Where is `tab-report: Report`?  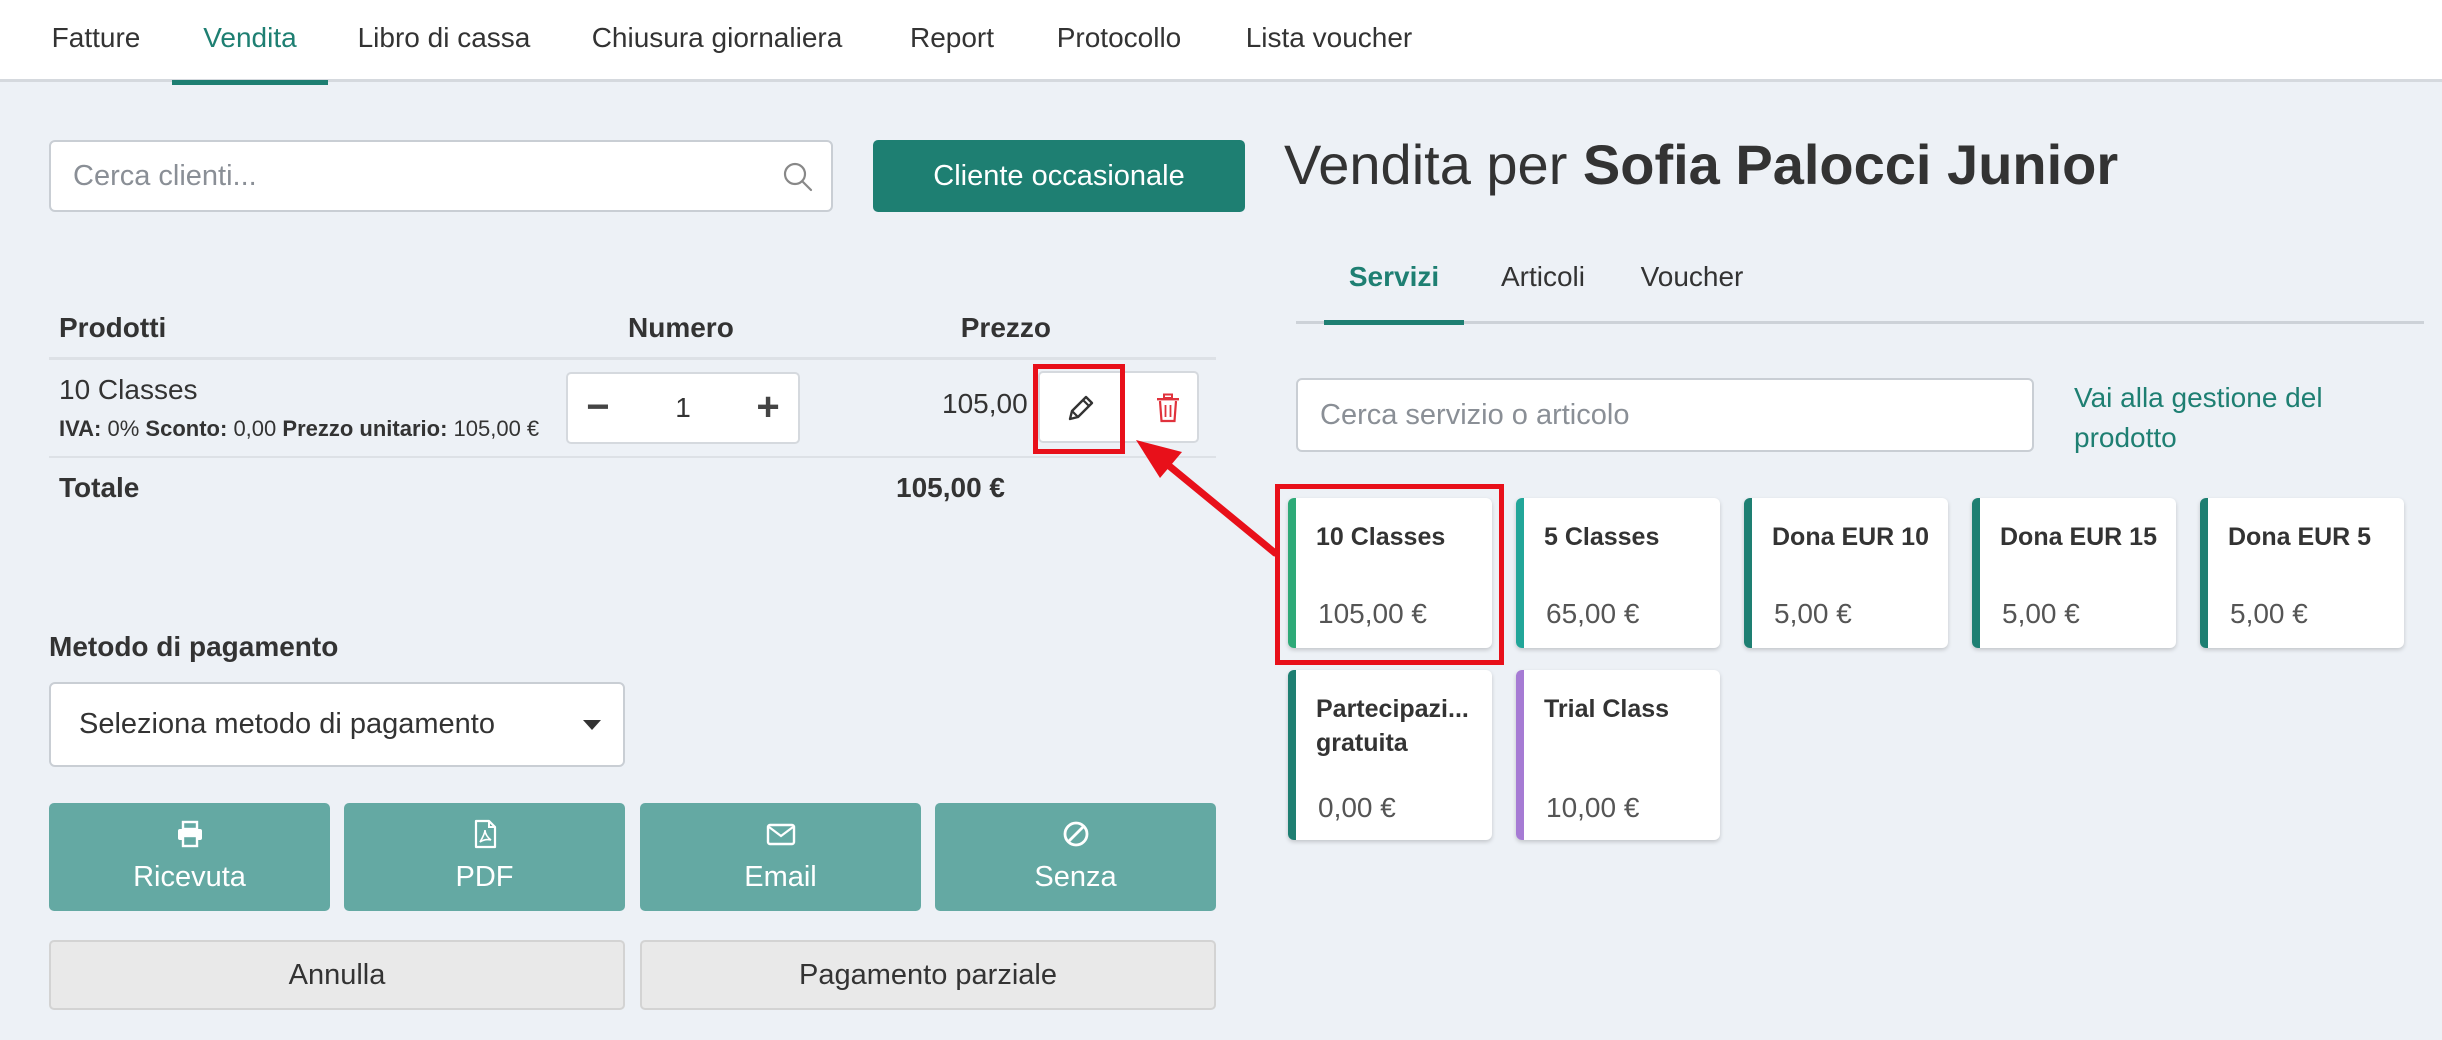 tab-report: Report is located at coordinates (952, 41).